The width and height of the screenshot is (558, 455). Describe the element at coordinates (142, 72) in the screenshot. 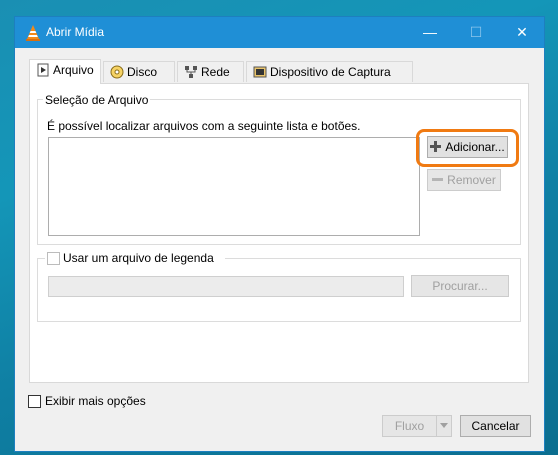

I see `tab-label: Disco` at that location.